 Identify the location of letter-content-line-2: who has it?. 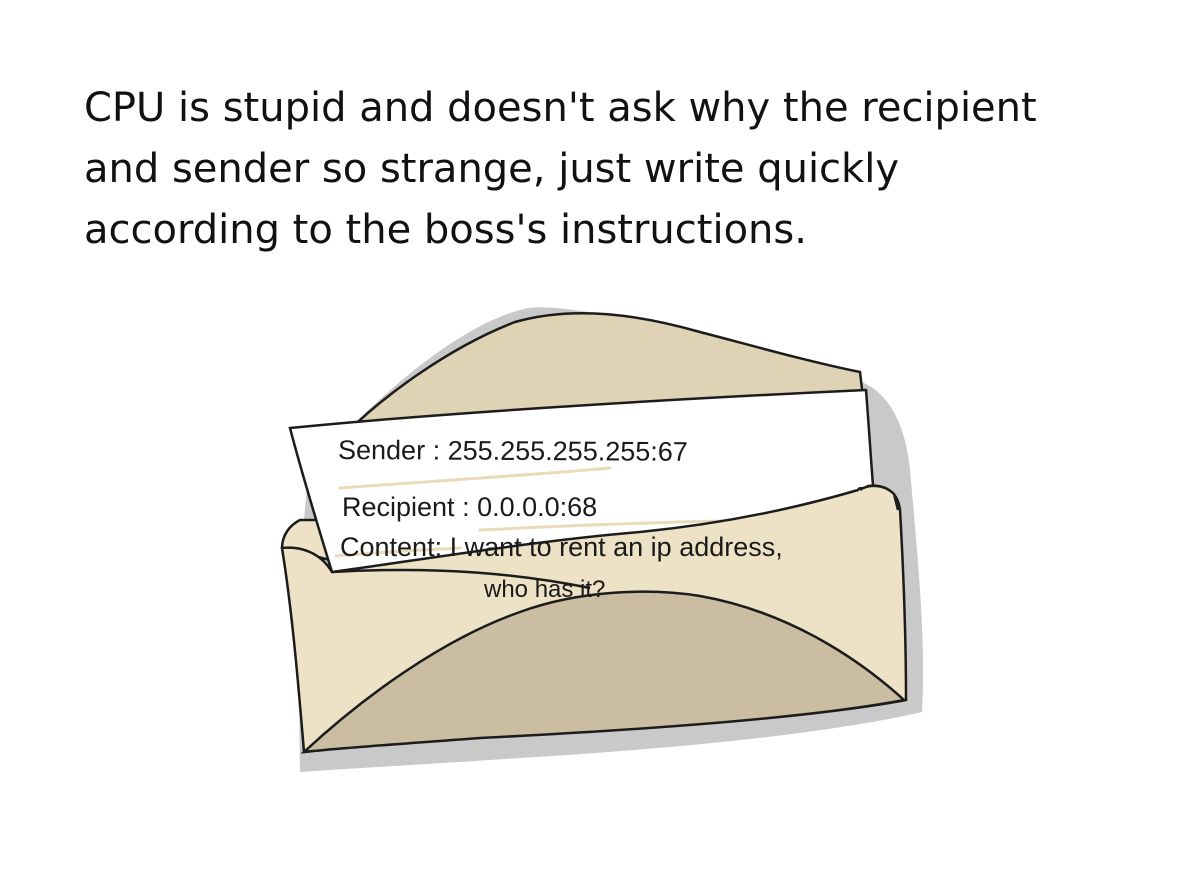
(544, 589).